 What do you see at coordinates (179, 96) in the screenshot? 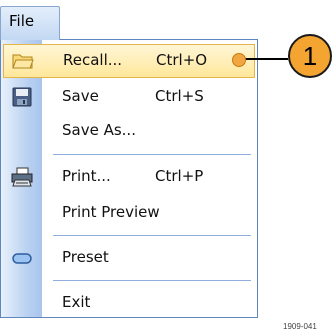
I see `menu-item-shortcut: Ctrl+S` at bounding box center [179, 96].